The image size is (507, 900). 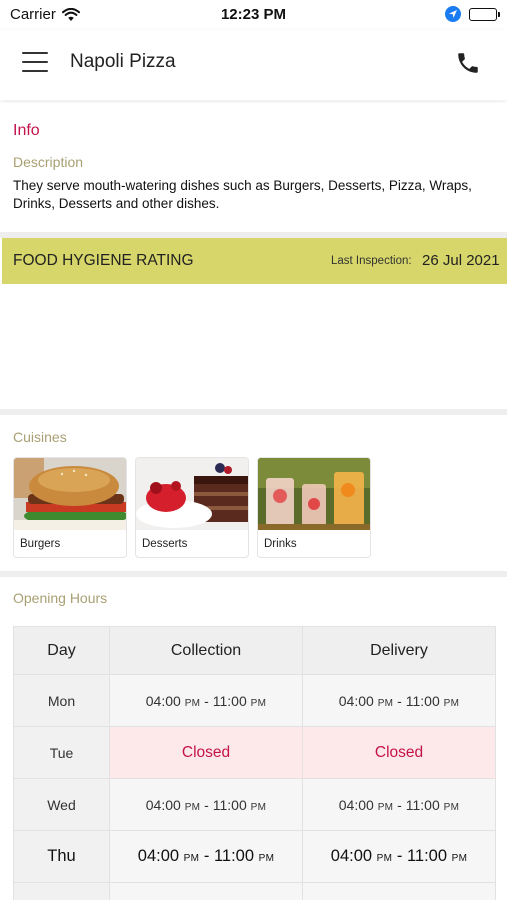 What do you see at coordinates (253, 65) in the screenshot?
I see `app-header: Napoli Pizza` at bounding box center [253, 65].